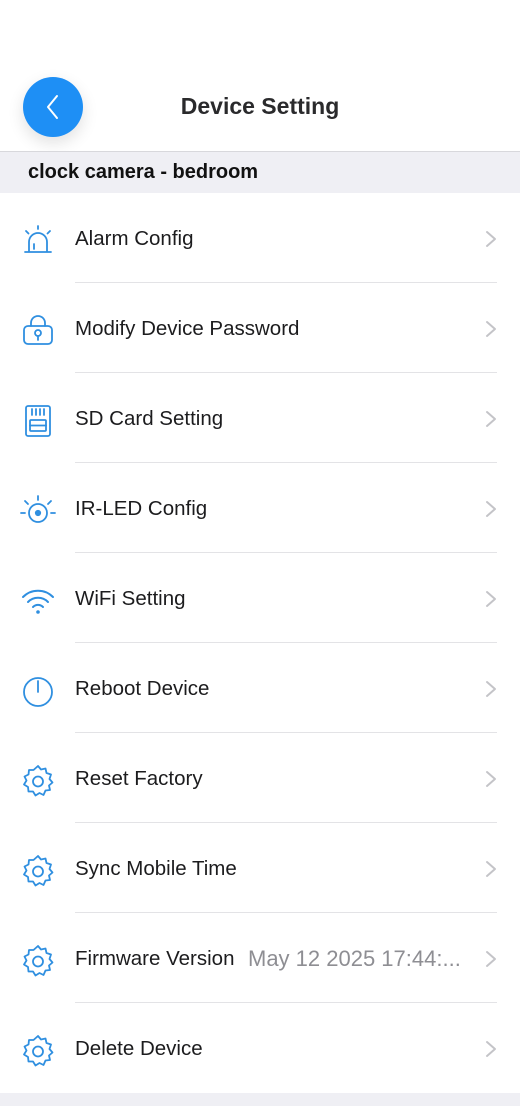 The width and height of the screenshot is (520, 1106). Describe the element at coordinates (260, 1048) in the screenshot. I see `delete-device-row: Delete Device` at that location.